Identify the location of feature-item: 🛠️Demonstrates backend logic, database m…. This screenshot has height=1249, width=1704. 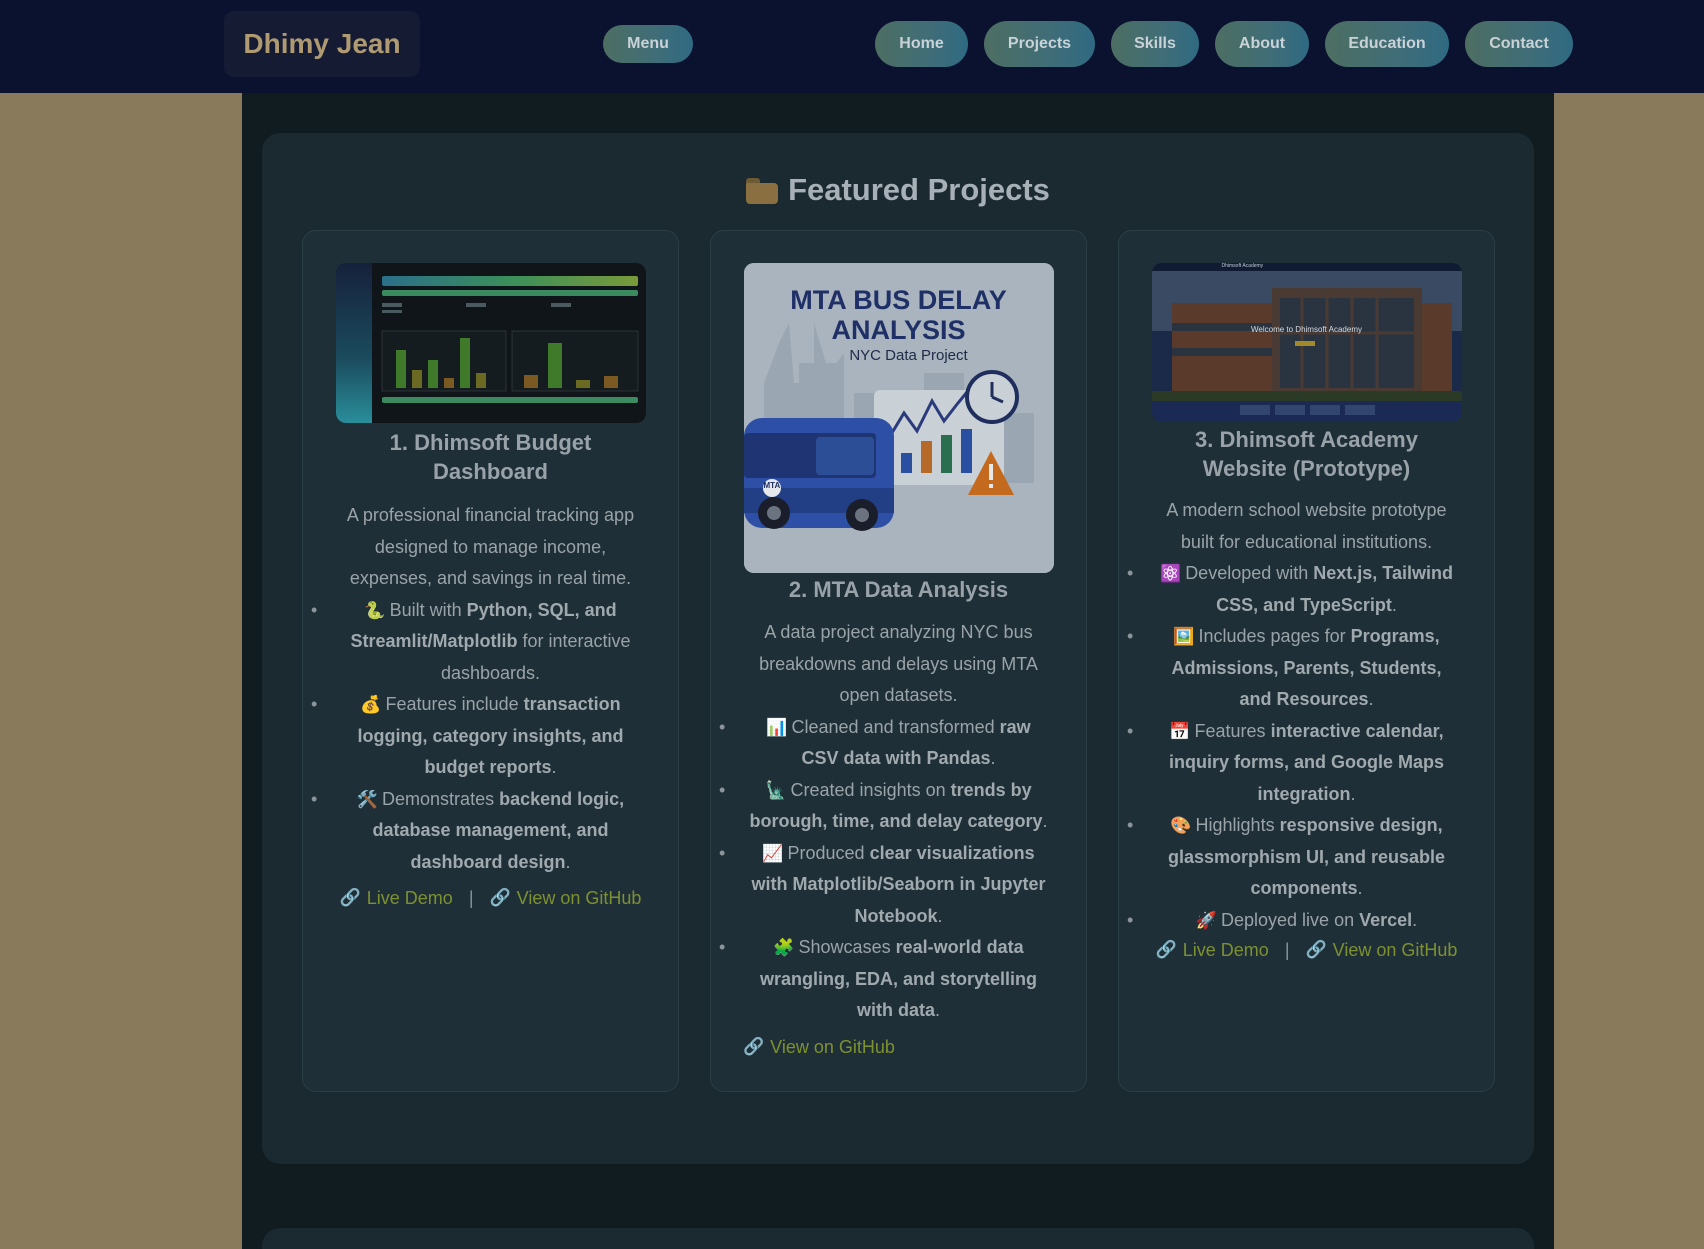
(478, 831).